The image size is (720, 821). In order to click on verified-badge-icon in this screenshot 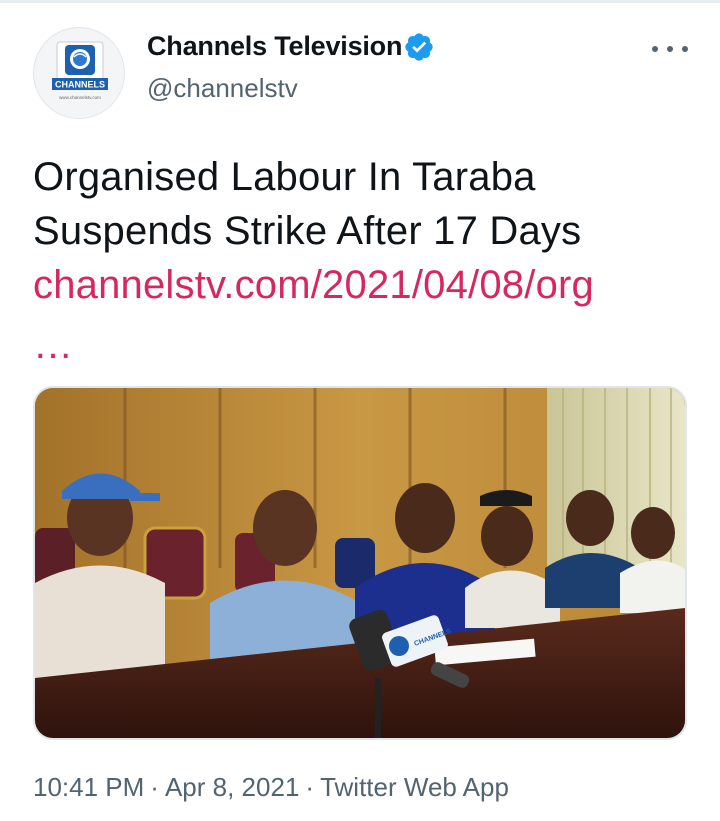, I will do `click(419, 47)`.